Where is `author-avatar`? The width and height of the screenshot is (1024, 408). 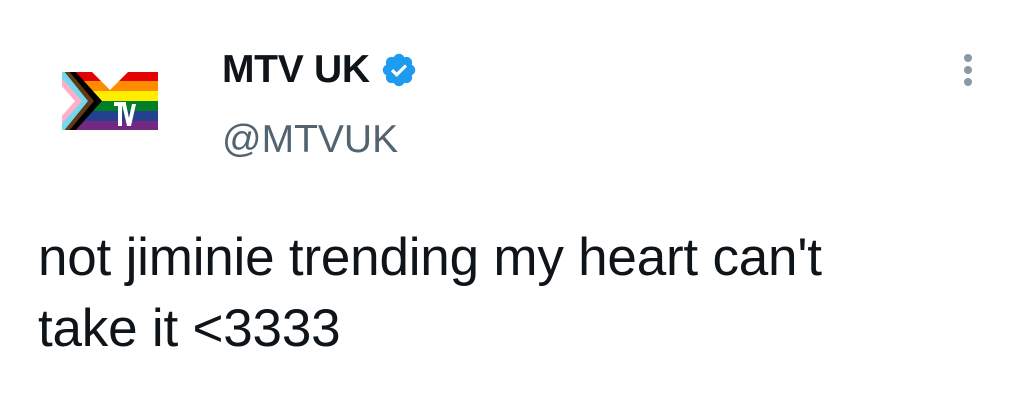 author-avatar is located at coordinates (110, 101).